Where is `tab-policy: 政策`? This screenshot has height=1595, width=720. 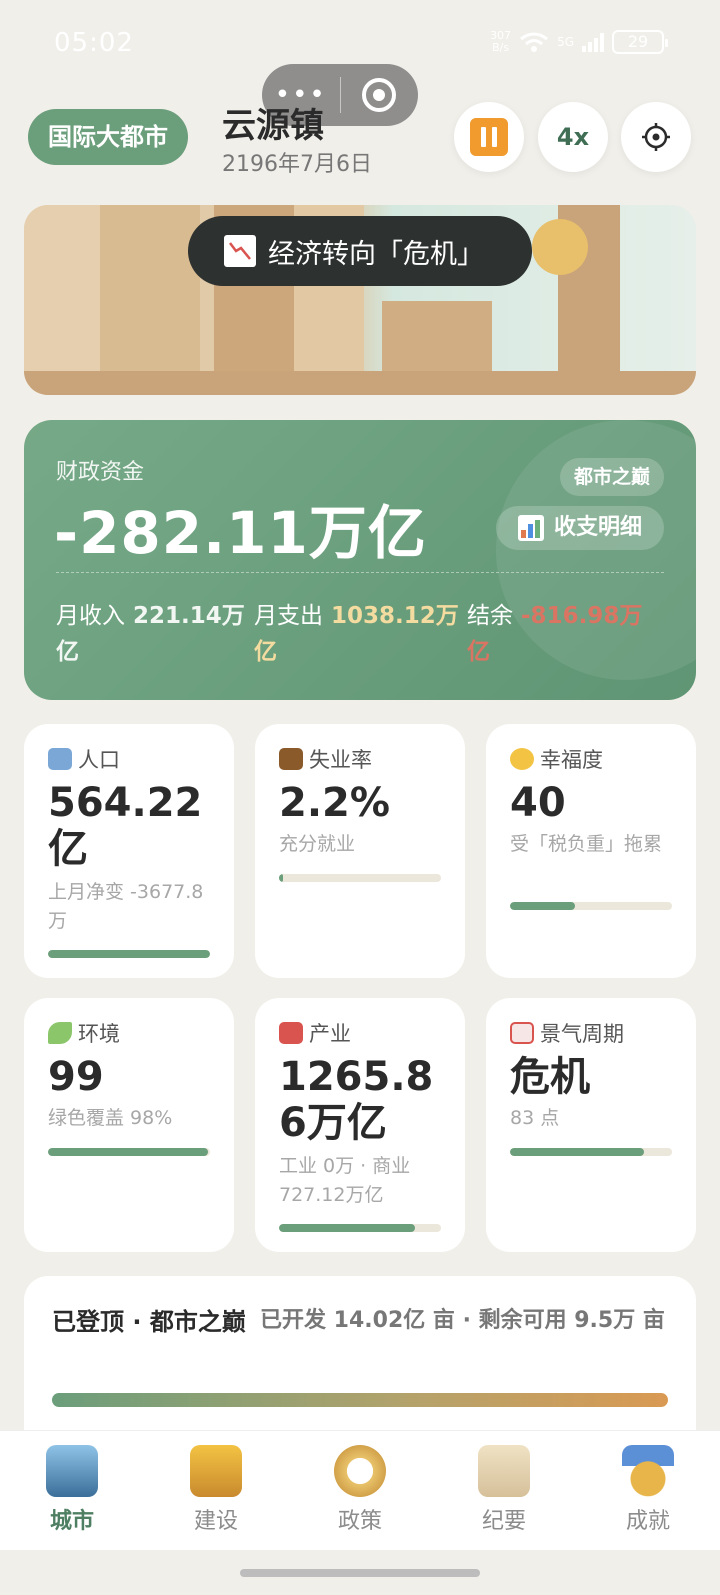 tab-policy: 政策 is located at coordinates (360, 1490).